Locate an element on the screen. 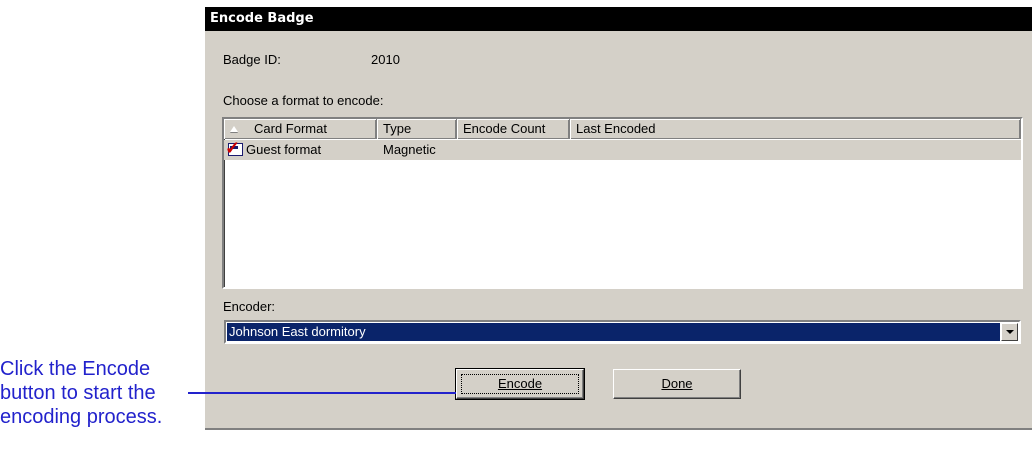  column-header-last-encoded: Last Encoded is located at coordinates (795, 129).